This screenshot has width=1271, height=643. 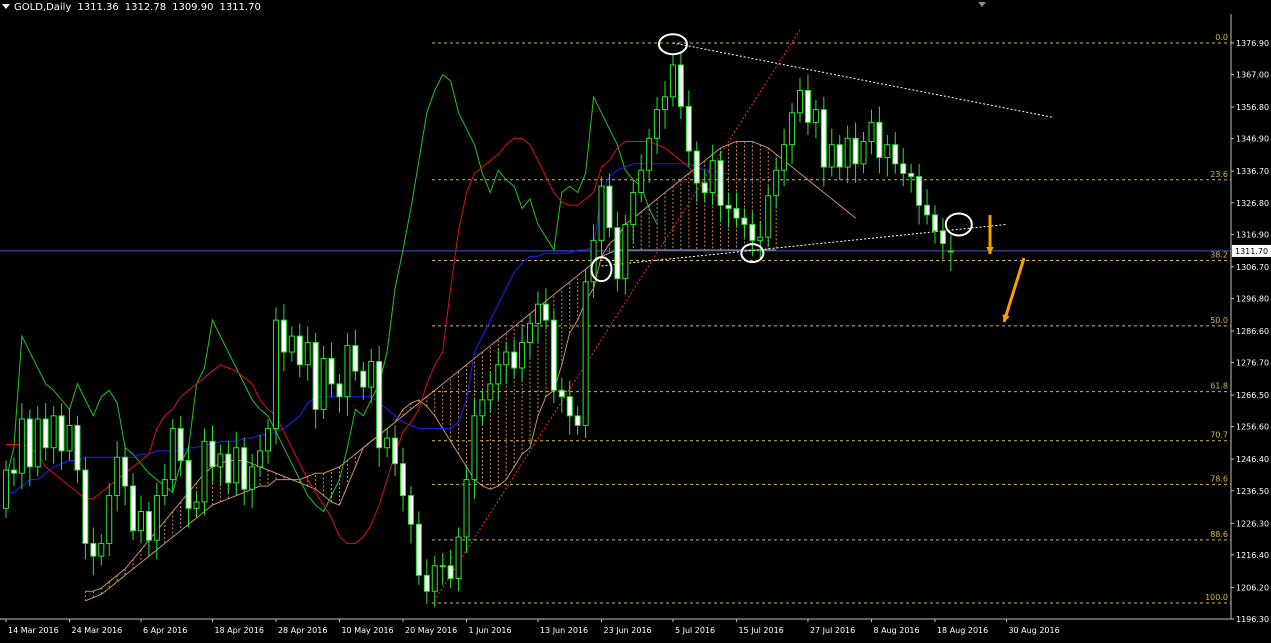 What do you see at coordinates (1252, 395) in the screenshot?
I see `price-tick-label: 1266.50` at bounding box center [1252, 395].